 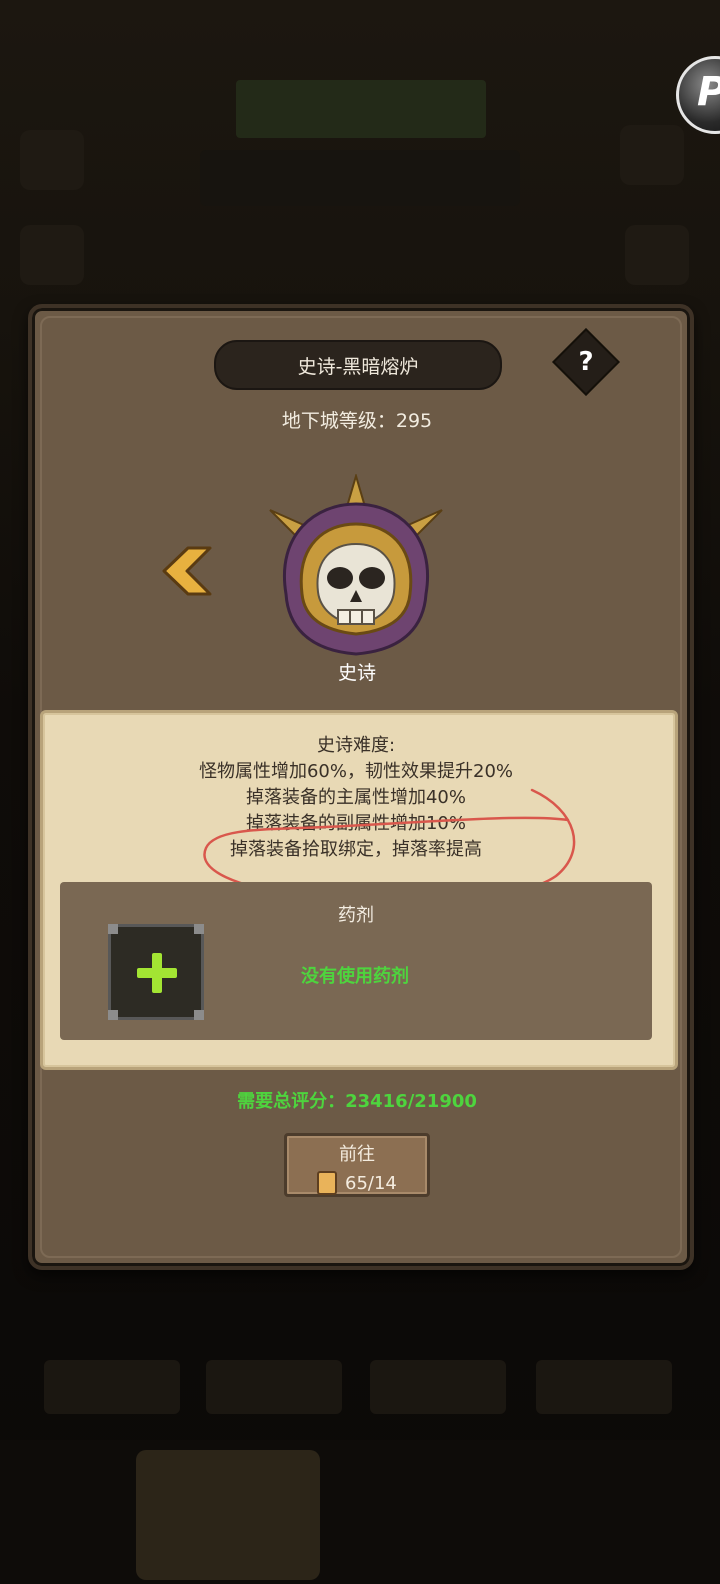 What do you see at coordinates (228, 1515) in the screenshot?
I see `background-active-tab` at bounding box center [228, 1515].